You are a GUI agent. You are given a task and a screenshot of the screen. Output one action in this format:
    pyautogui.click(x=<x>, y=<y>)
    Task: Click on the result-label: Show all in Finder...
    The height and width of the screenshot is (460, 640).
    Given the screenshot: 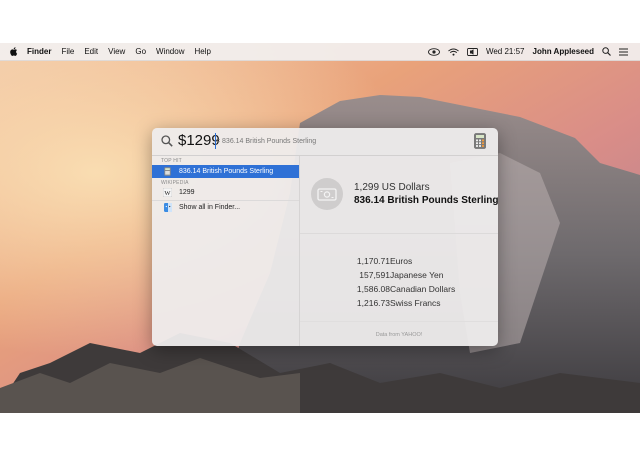 What is the action you would take?
    pyautogui.click(x=210, y=207)
    